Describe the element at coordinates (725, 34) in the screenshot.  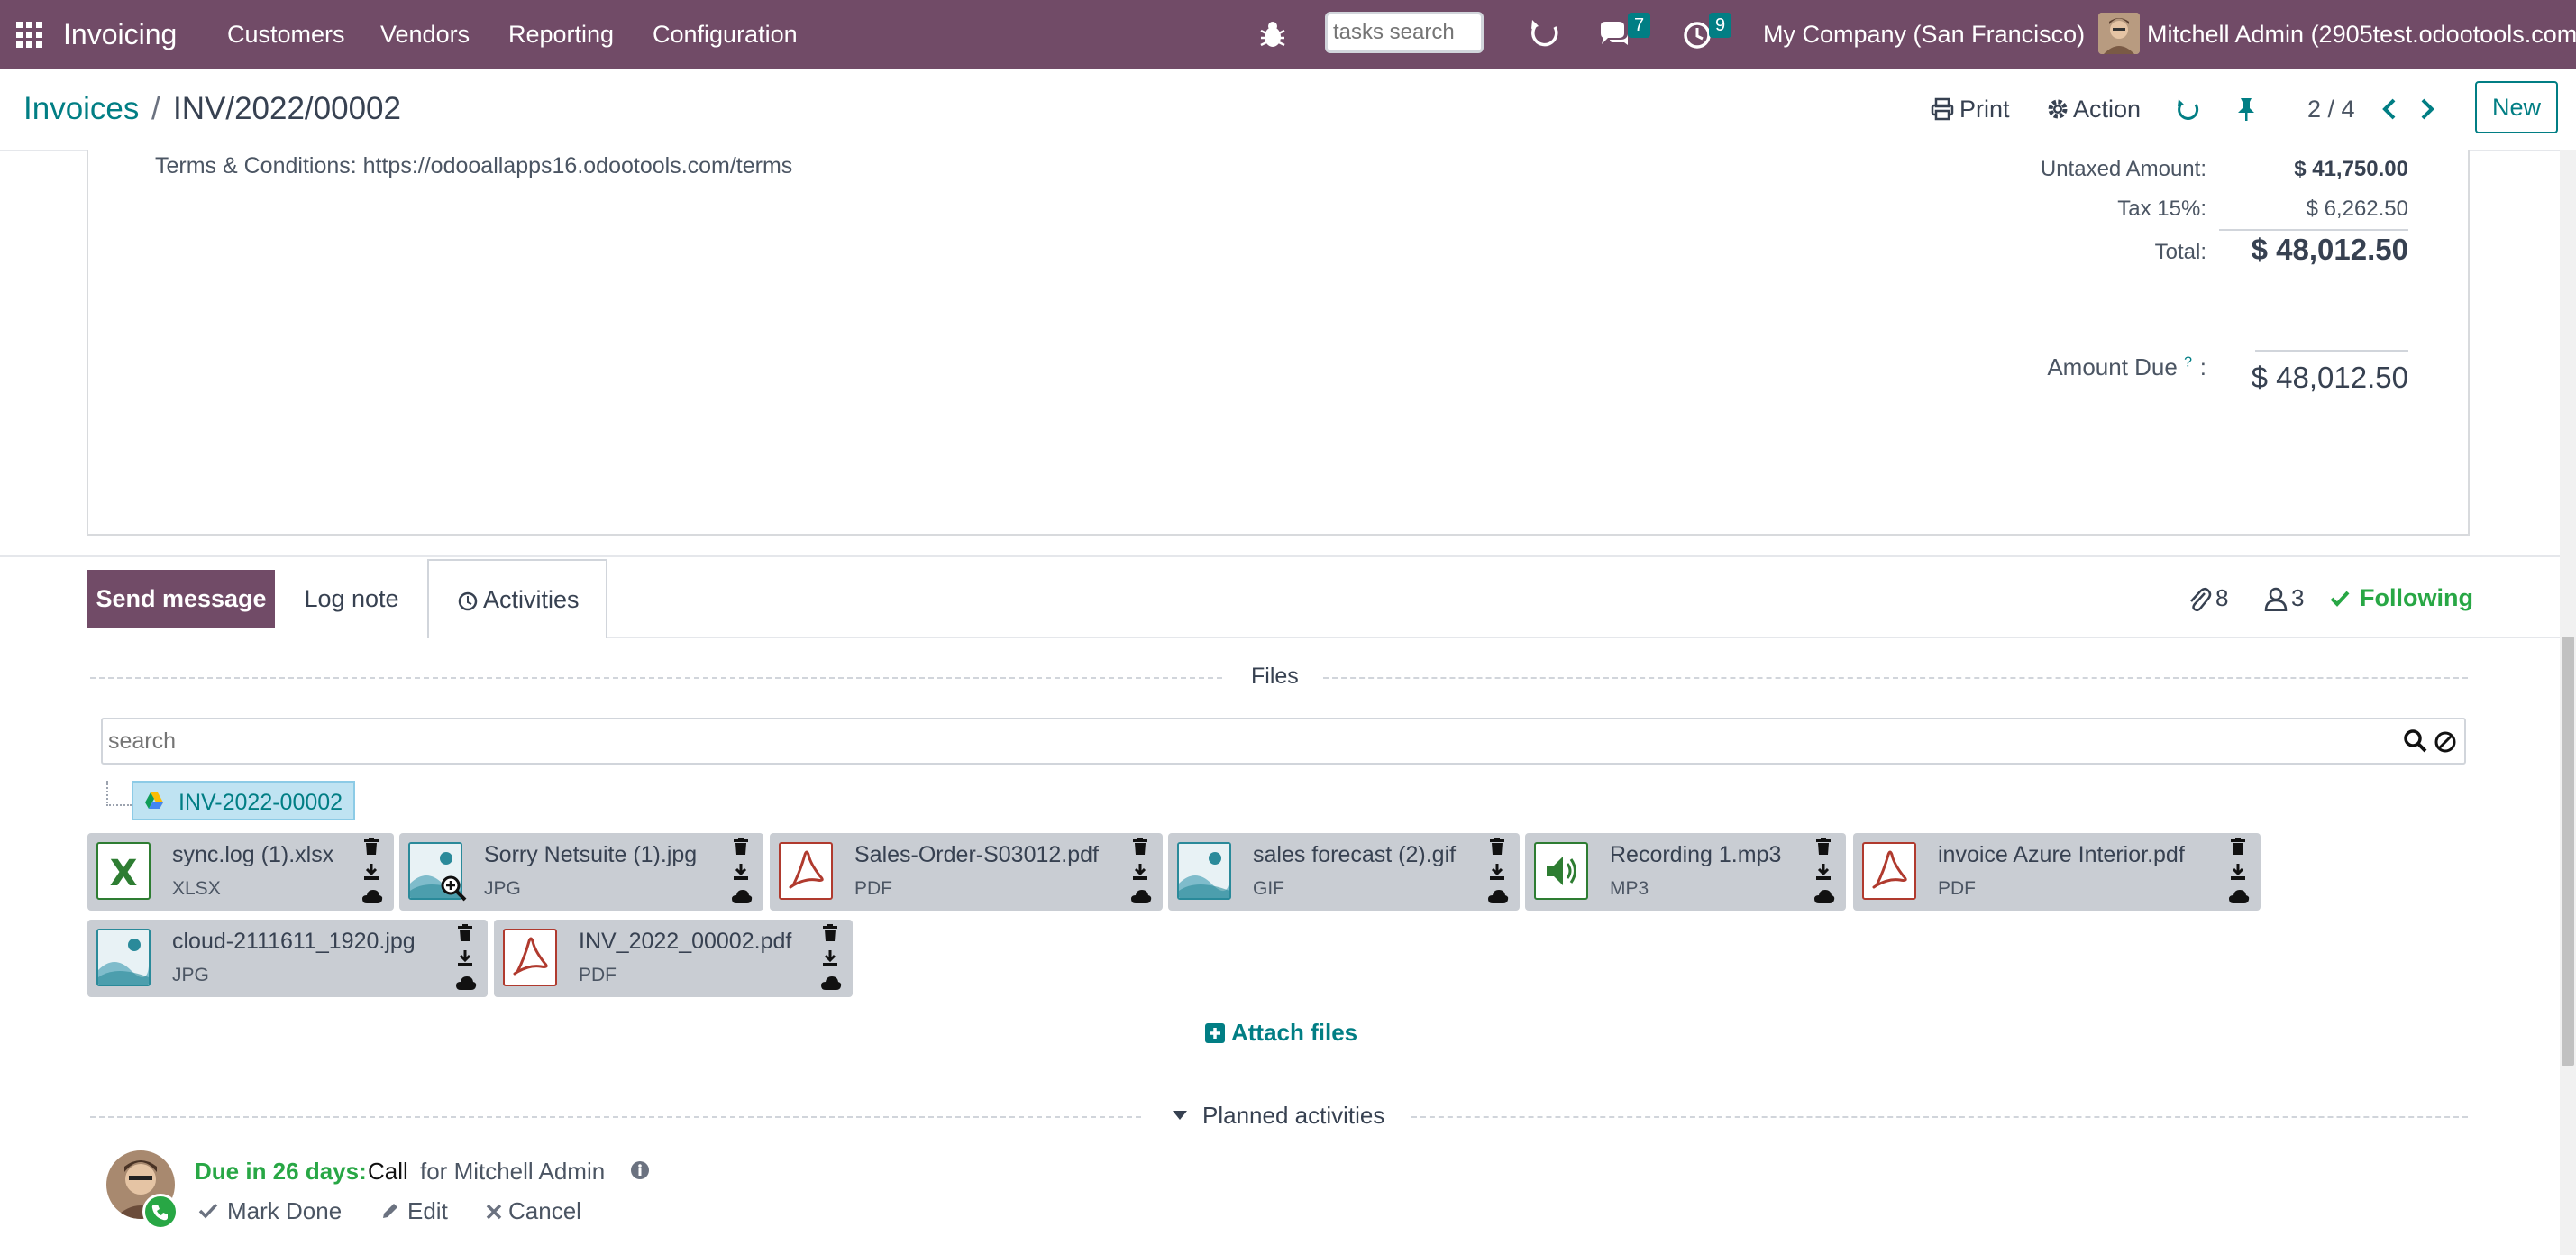
I see `menu-configuration: Configuration` at that location.